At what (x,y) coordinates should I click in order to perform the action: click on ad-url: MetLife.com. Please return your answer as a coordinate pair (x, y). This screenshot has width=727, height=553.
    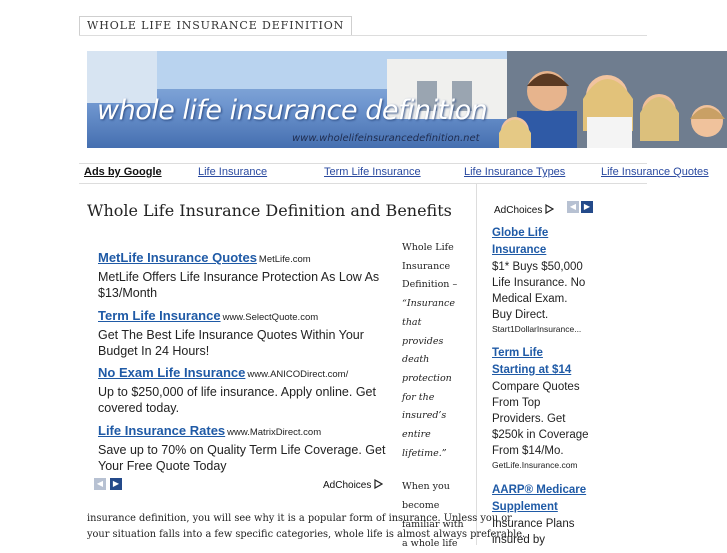
    Looking at the image, I should click on (285, 259).